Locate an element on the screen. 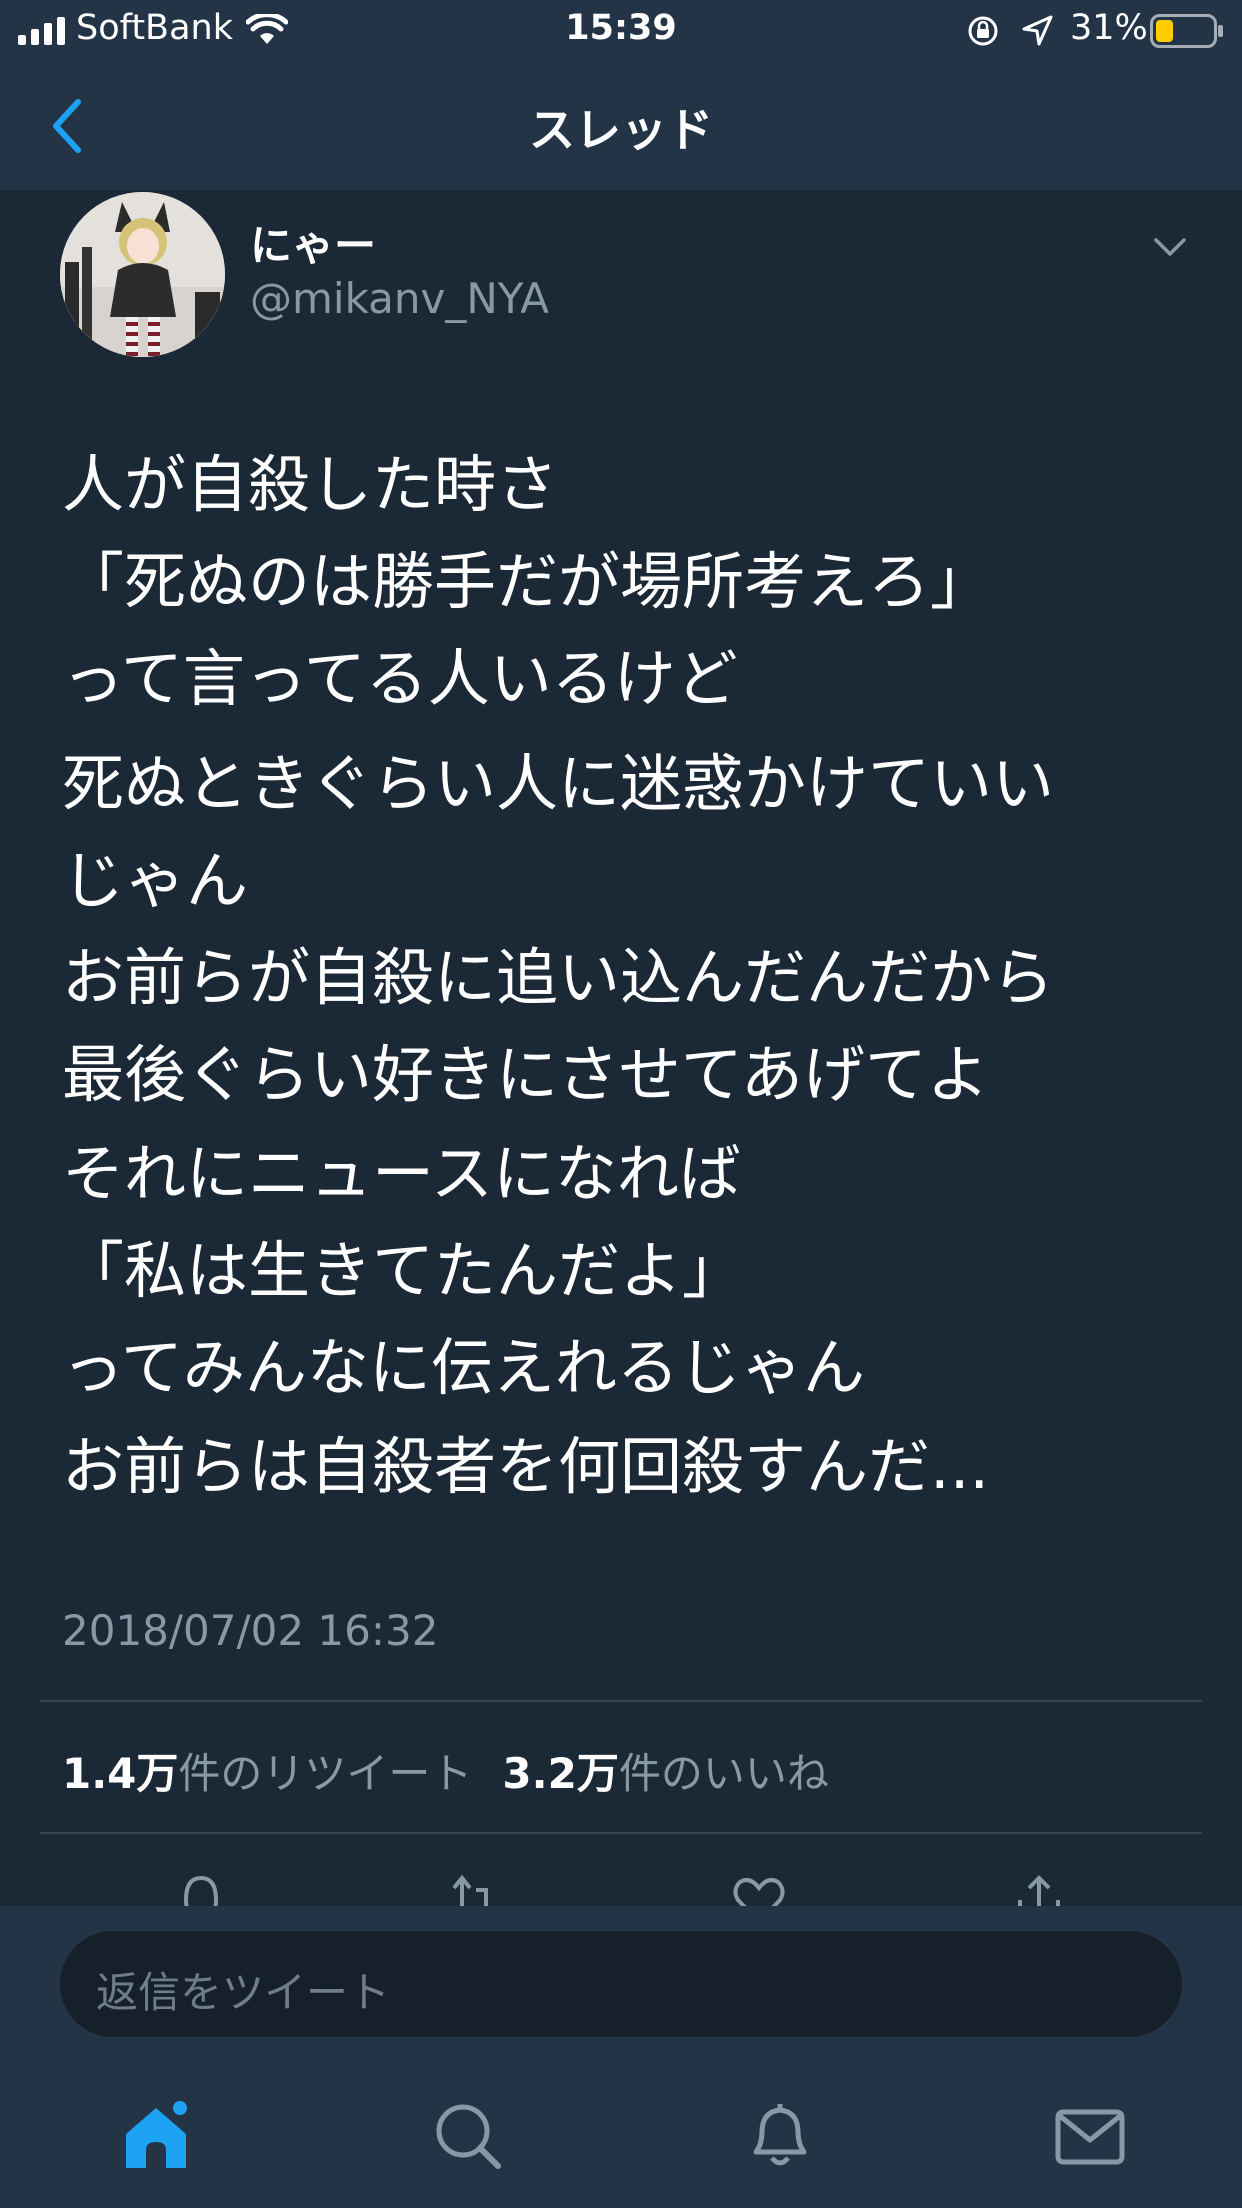  retweet-stat: 1.4万件のリツイート is located at coordinates (267, 1773).